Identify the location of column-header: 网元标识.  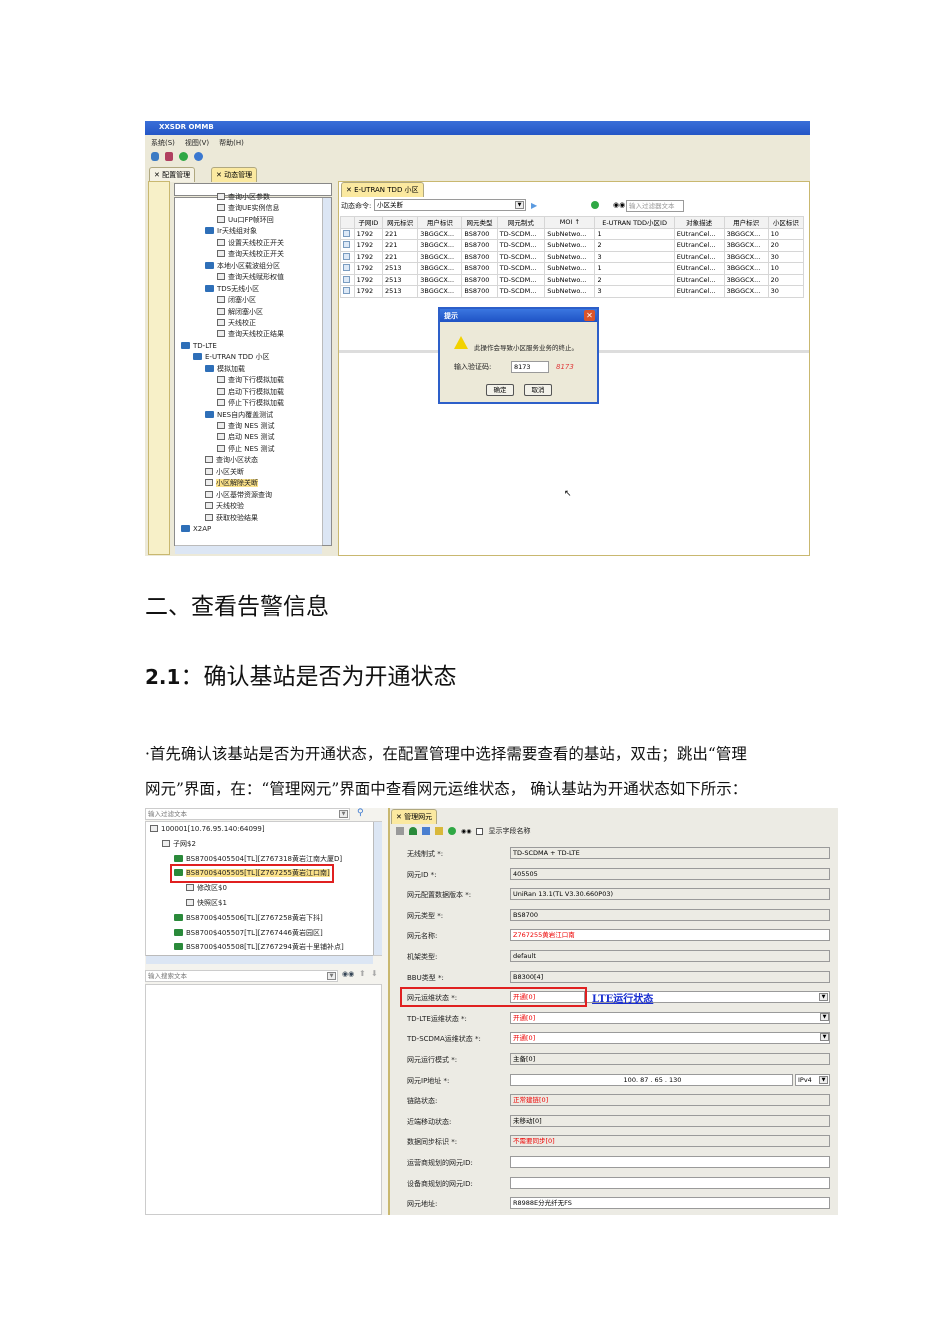
(400, 222).